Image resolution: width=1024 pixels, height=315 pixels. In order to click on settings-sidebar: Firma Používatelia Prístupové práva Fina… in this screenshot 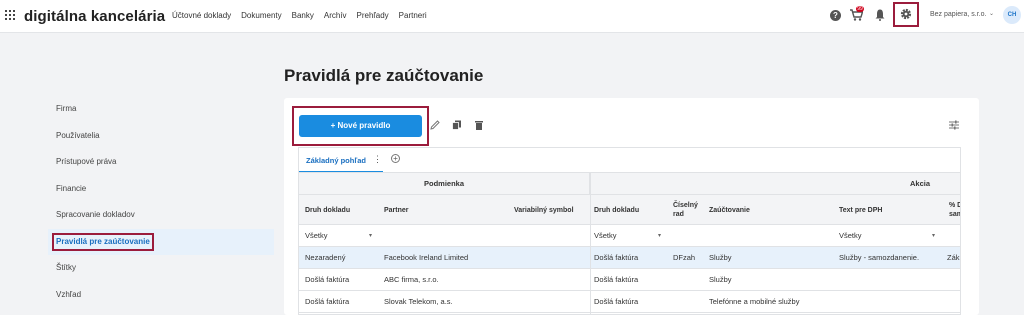, I will do `click(161, 202)`.